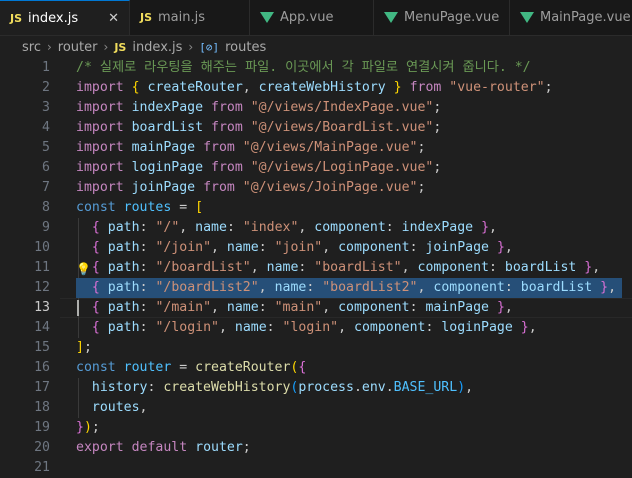  Describe the element at coordinates (207, 287) in the screenshot. I see `code-token: "/boardList2"` at that location.